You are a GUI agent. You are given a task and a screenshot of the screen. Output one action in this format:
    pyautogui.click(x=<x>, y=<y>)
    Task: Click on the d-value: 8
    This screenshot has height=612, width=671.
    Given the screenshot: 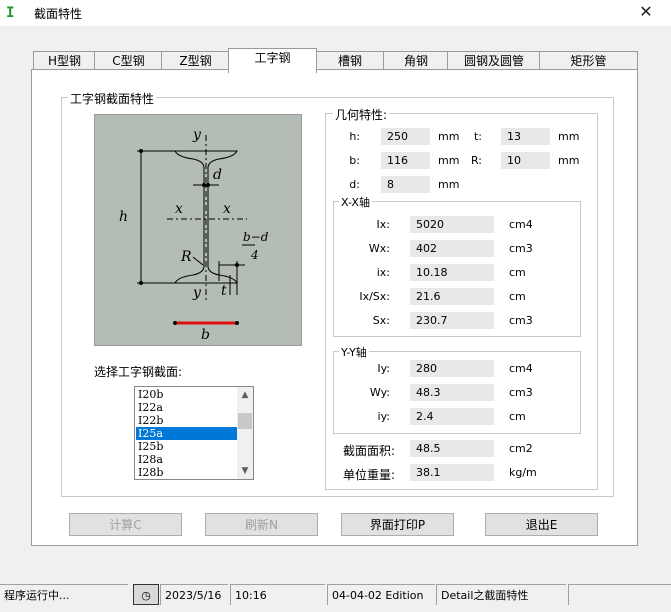 What is the action you would take?
    pyautogui.click(x=405, y=184)
    